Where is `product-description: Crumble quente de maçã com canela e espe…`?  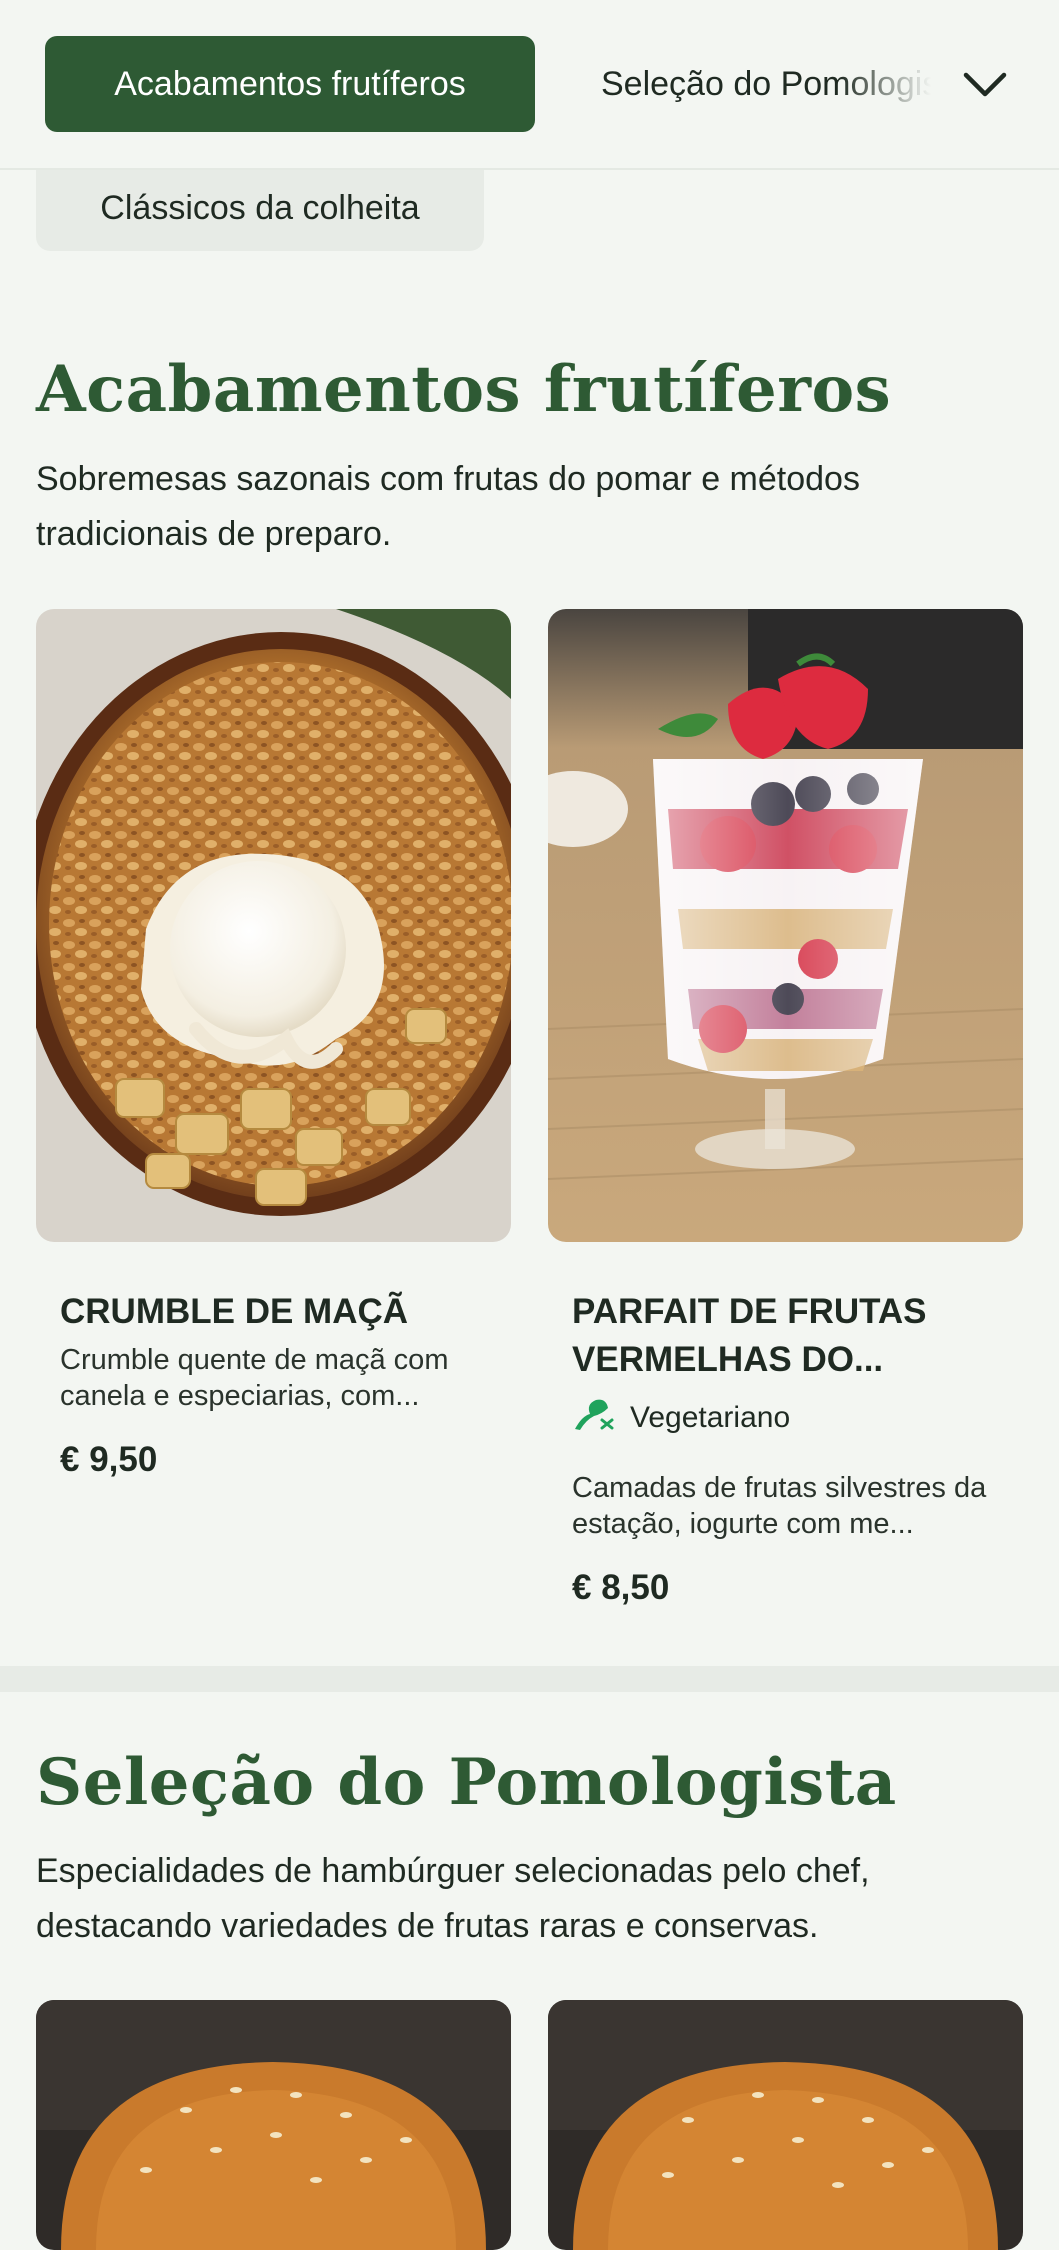
product-description: Crumble quente de maçã com canela e espe… is located at coordinates (254, 1378).